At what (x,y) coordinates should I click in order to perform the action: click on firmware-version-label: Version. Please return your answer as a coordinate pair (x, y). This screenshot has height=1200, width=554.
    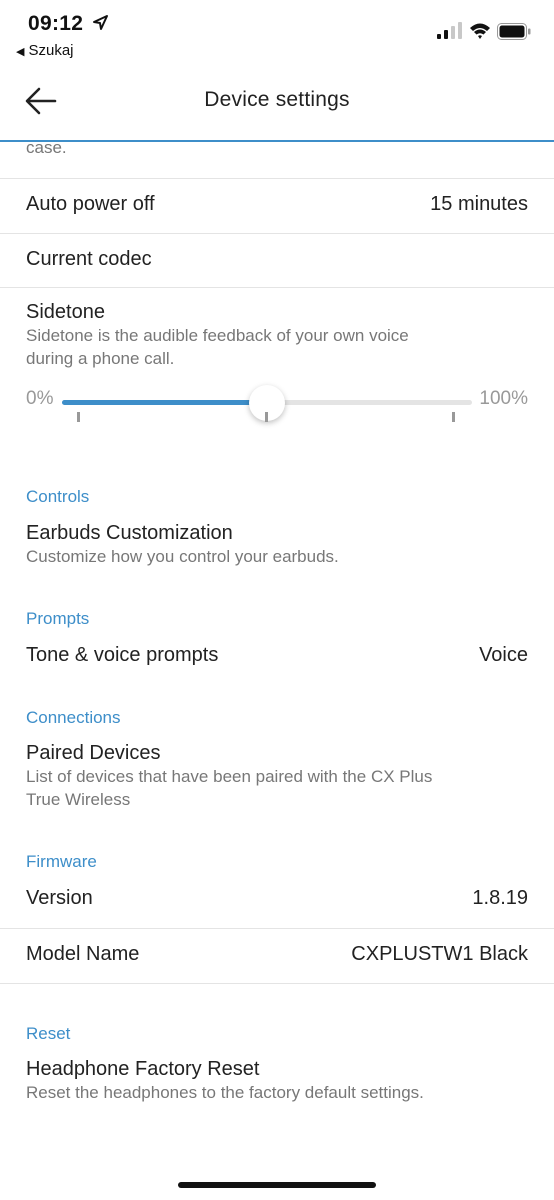
    Looking at the image, I should click on (59, 898).